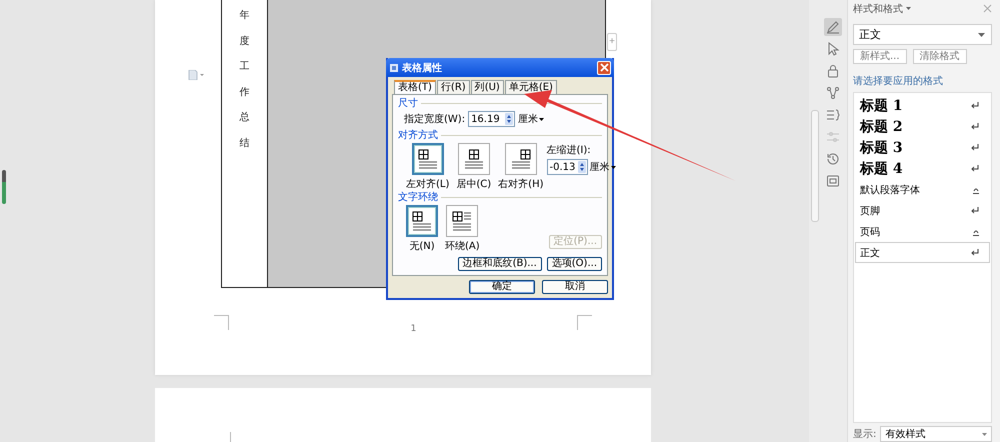  I want to click on tab: 行(R), so click(453, 87).